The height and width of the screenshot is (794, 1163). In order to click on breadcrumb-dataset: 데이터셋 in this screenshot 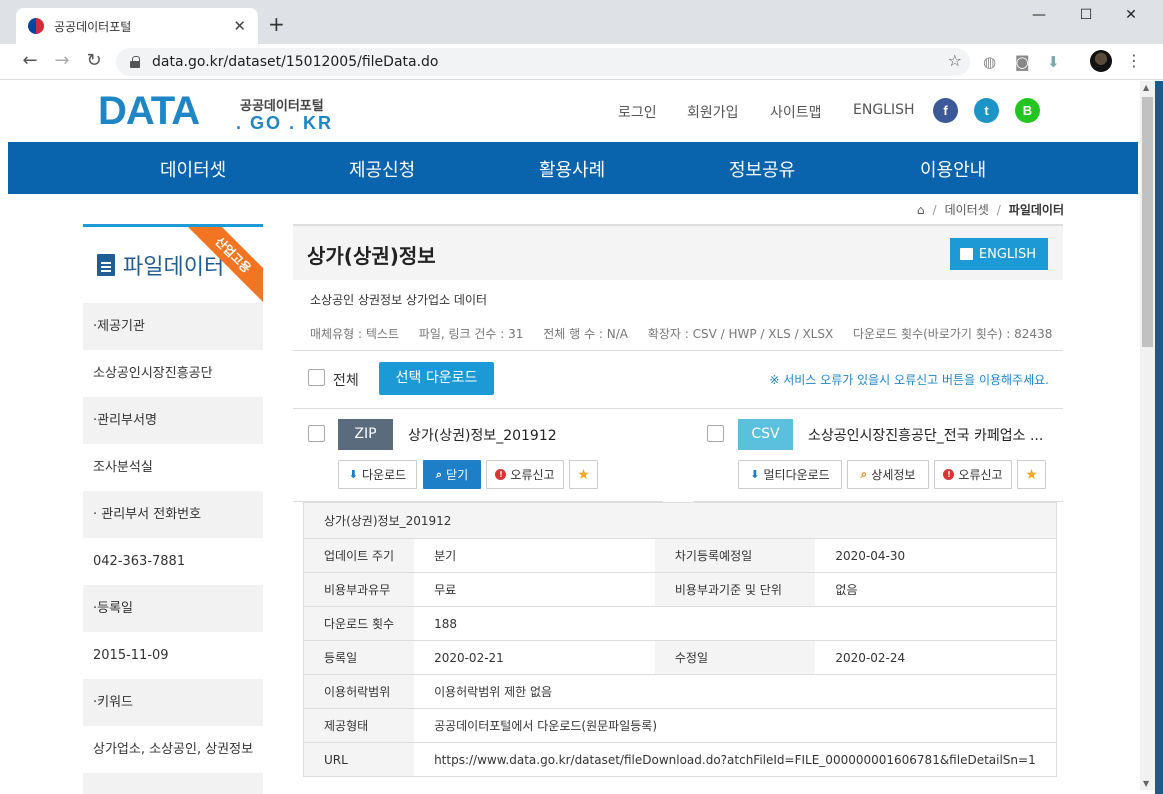, I will do `click(967, 209)`.